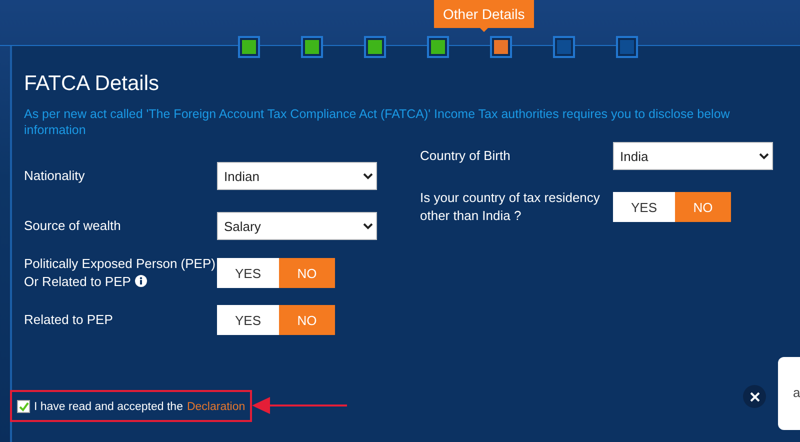 The height and width of the screenshot is (442, 800). What do you see at coordinates (72, 225) in the screenshot?
I see `field-label: Source of wealth` at bounding box center [72, 225].